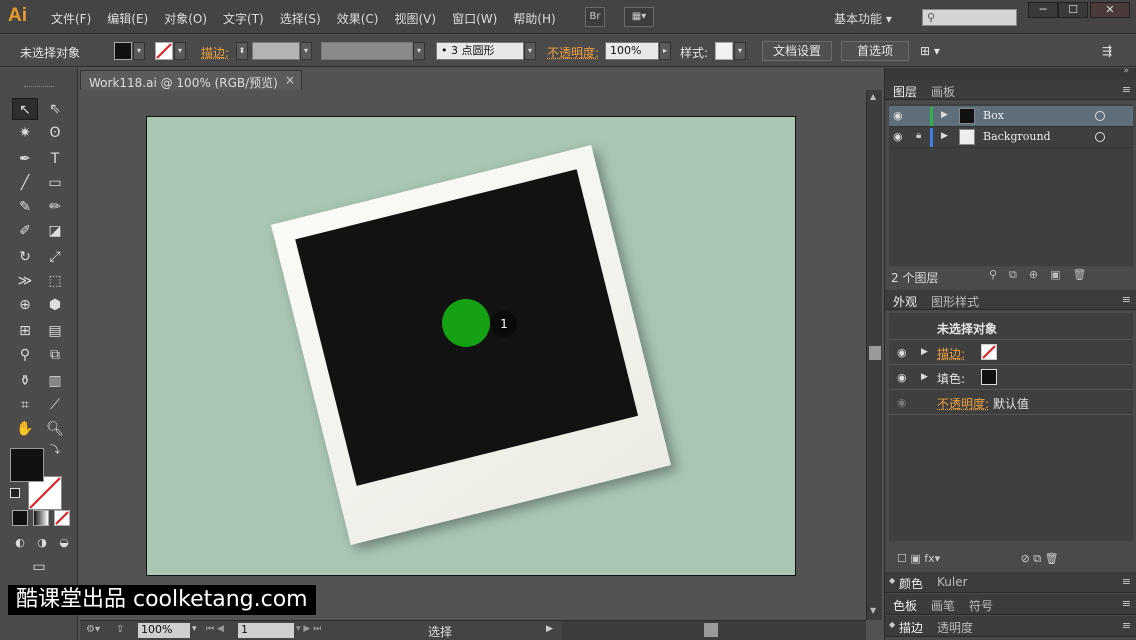 The width and height of the screenshot is (1136, 640). What do you see at coordinates (1011, 116) in the screenshot?
I see `layer-row-box: ◉ ▶ Box` at bounding box center [1011, 116].